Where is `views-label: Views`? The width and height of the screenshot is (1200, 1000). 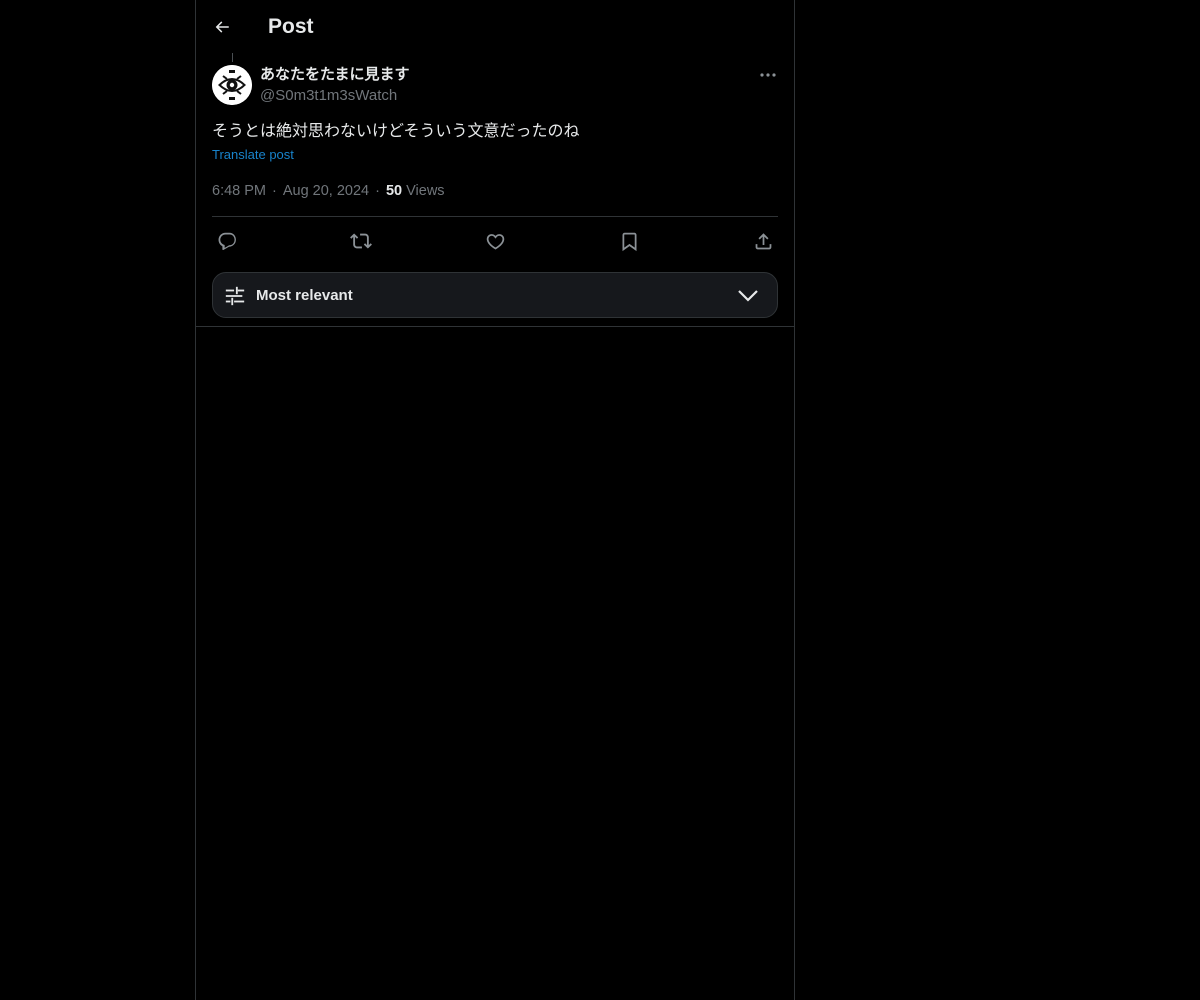 views-label: Views is located at coordinates (425, 191).